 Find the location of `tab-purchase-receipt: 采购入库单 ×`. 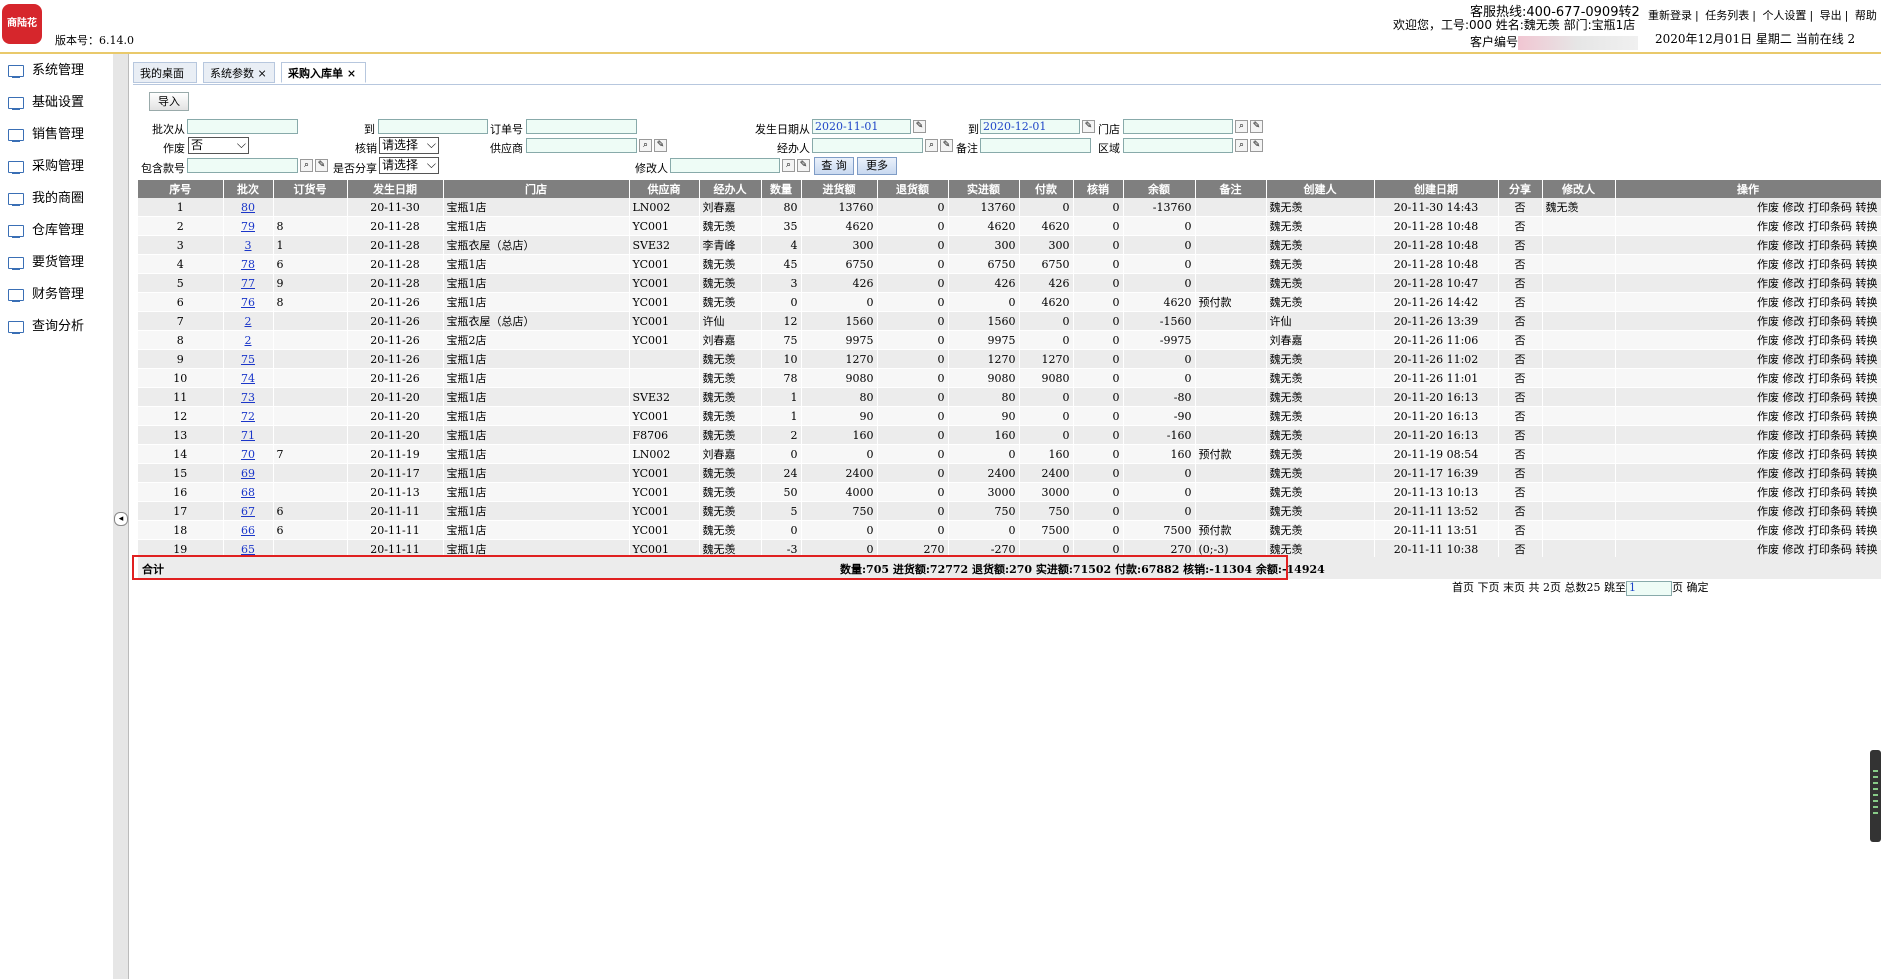

tab-purchase-receipt: 采购入库单 × is located at coordinates (323, 72).